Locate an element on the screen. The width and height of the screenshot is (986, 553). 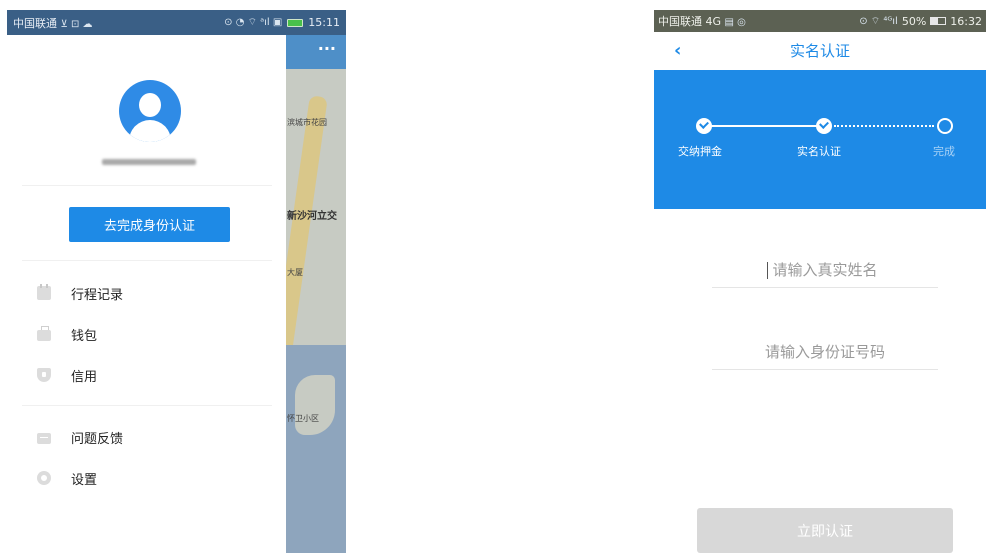
step-1-check-icon is located at coordinates (704, 126).